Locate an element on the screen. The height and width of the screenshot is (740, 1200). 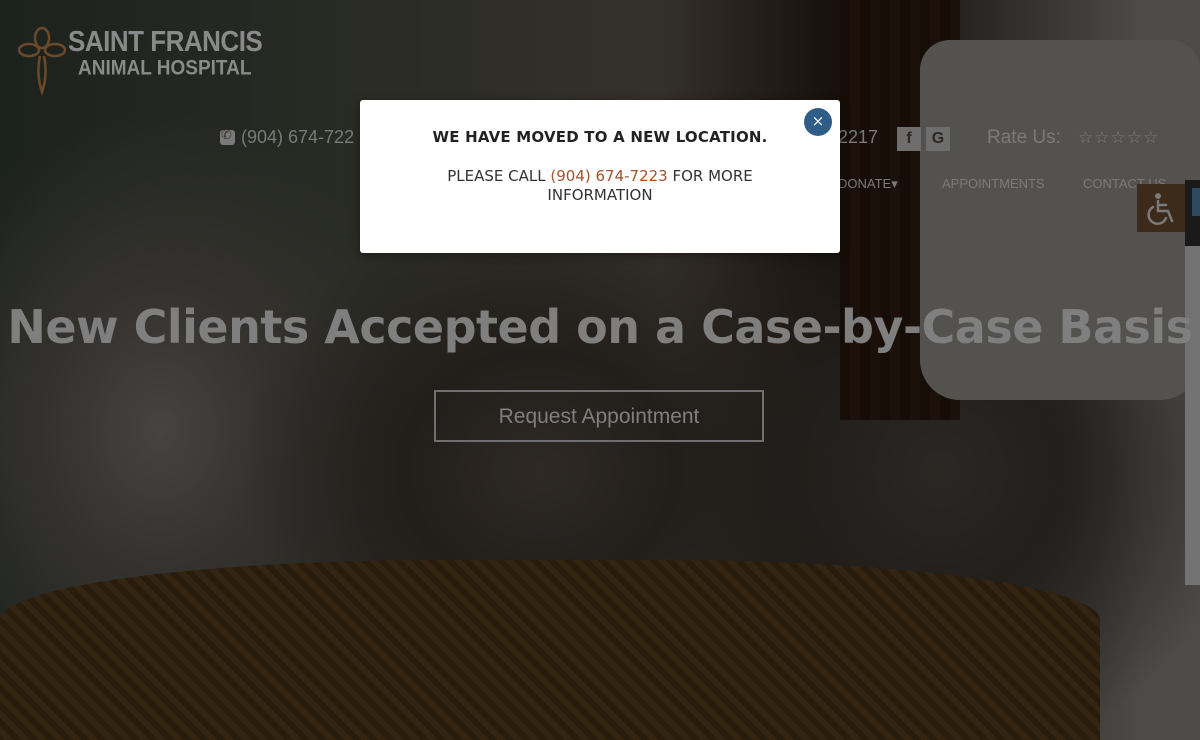
nav-donate-label: DONATE is located at coordinates (865, 183).